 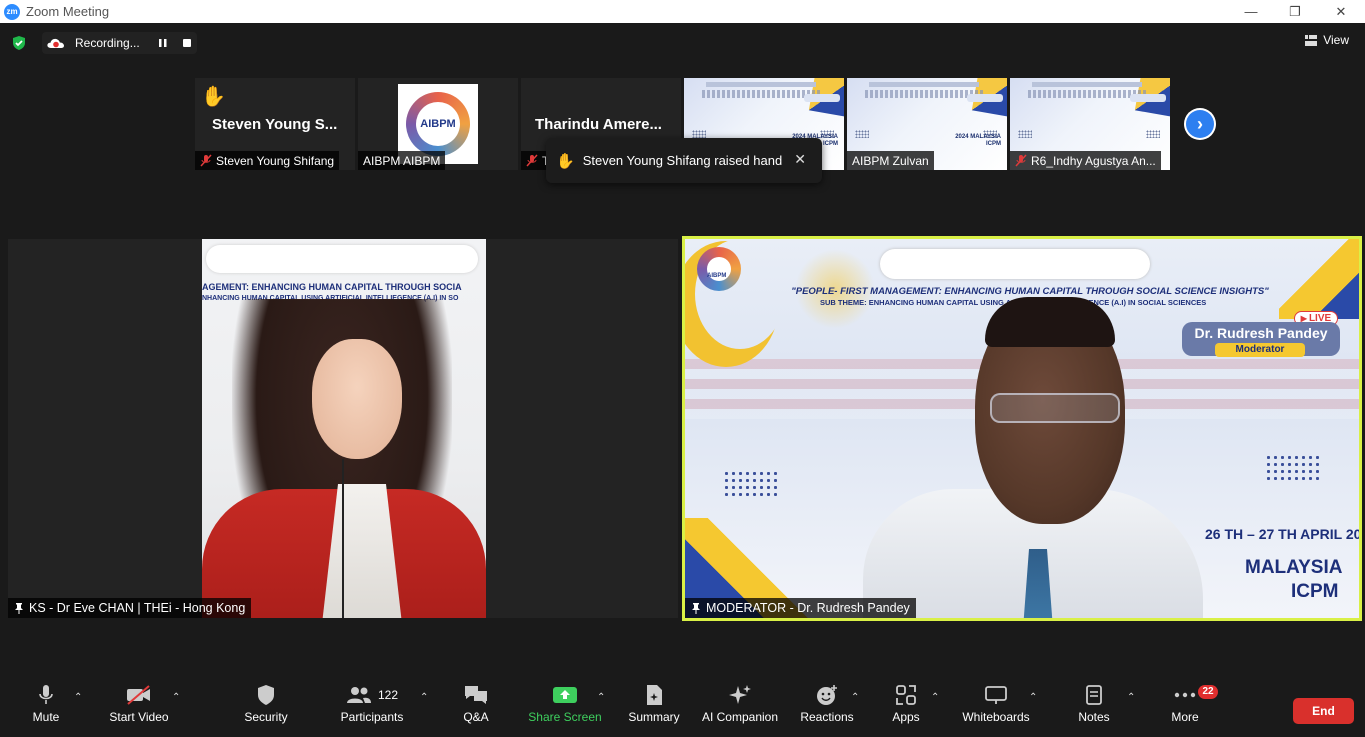 I want to click on apps-button: Apps, so click(x=906, y=709).